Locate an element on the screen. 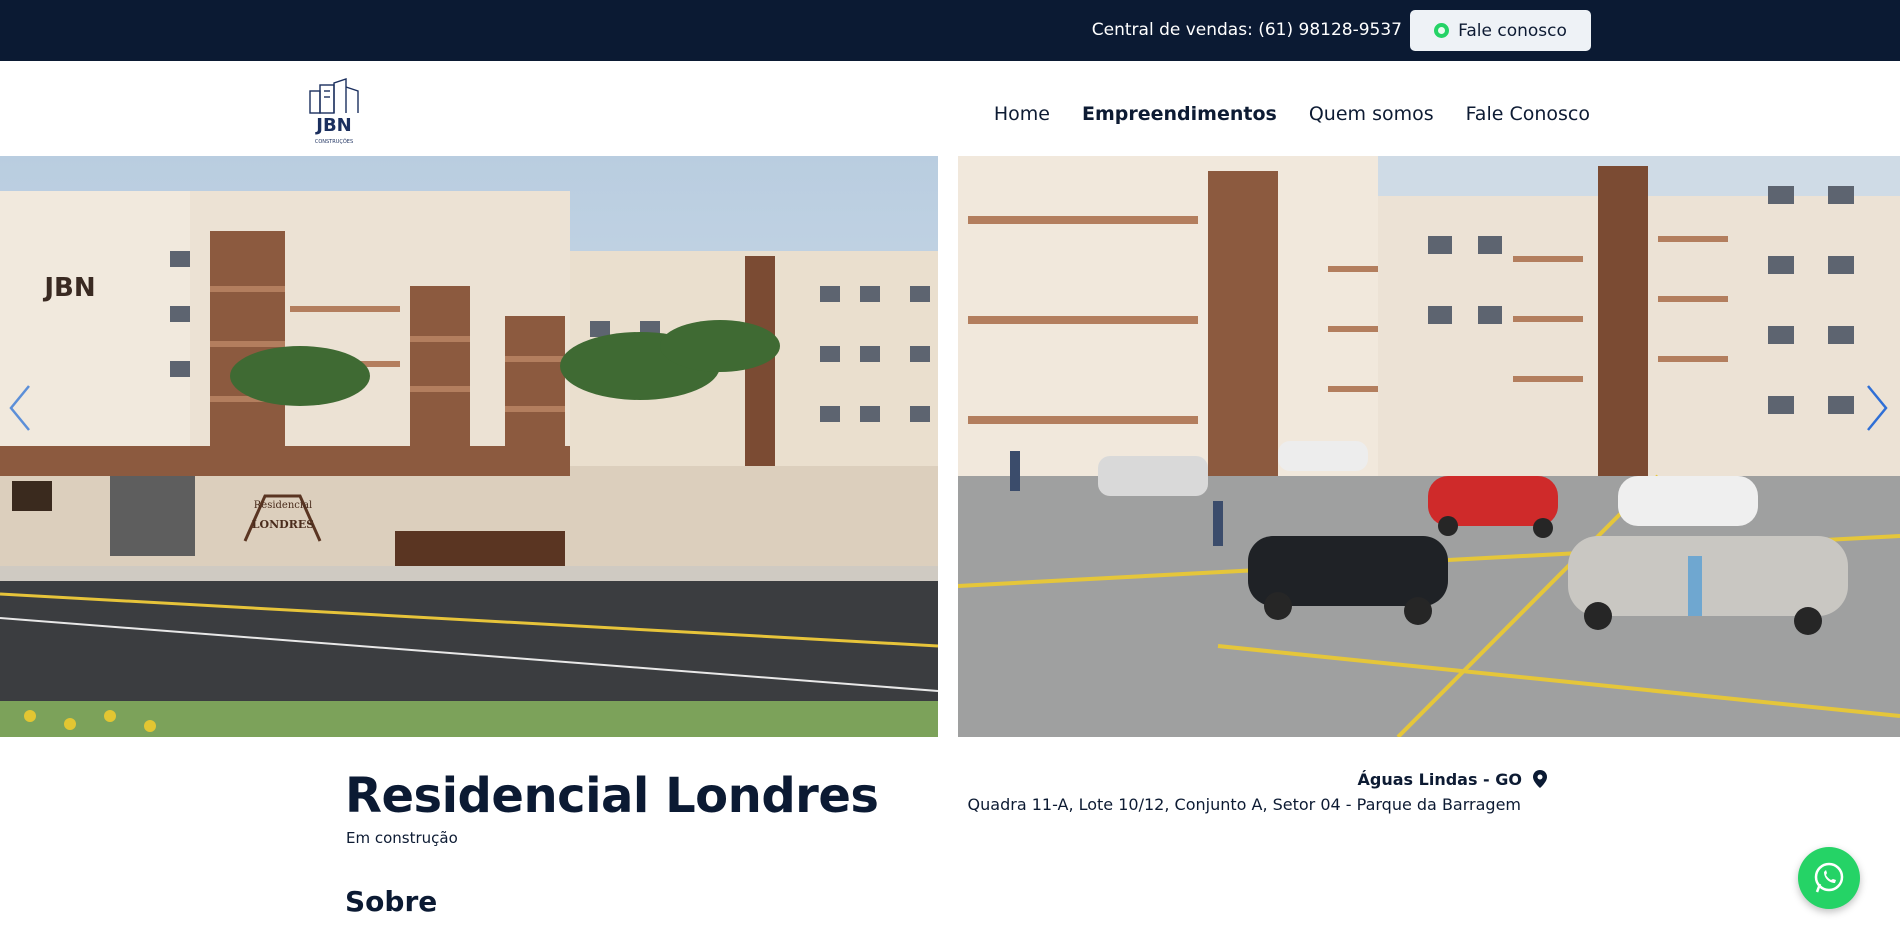 The height and width of the screenshot is (948, 1900). nav-home: Home is located at coordinates (1022, 114).